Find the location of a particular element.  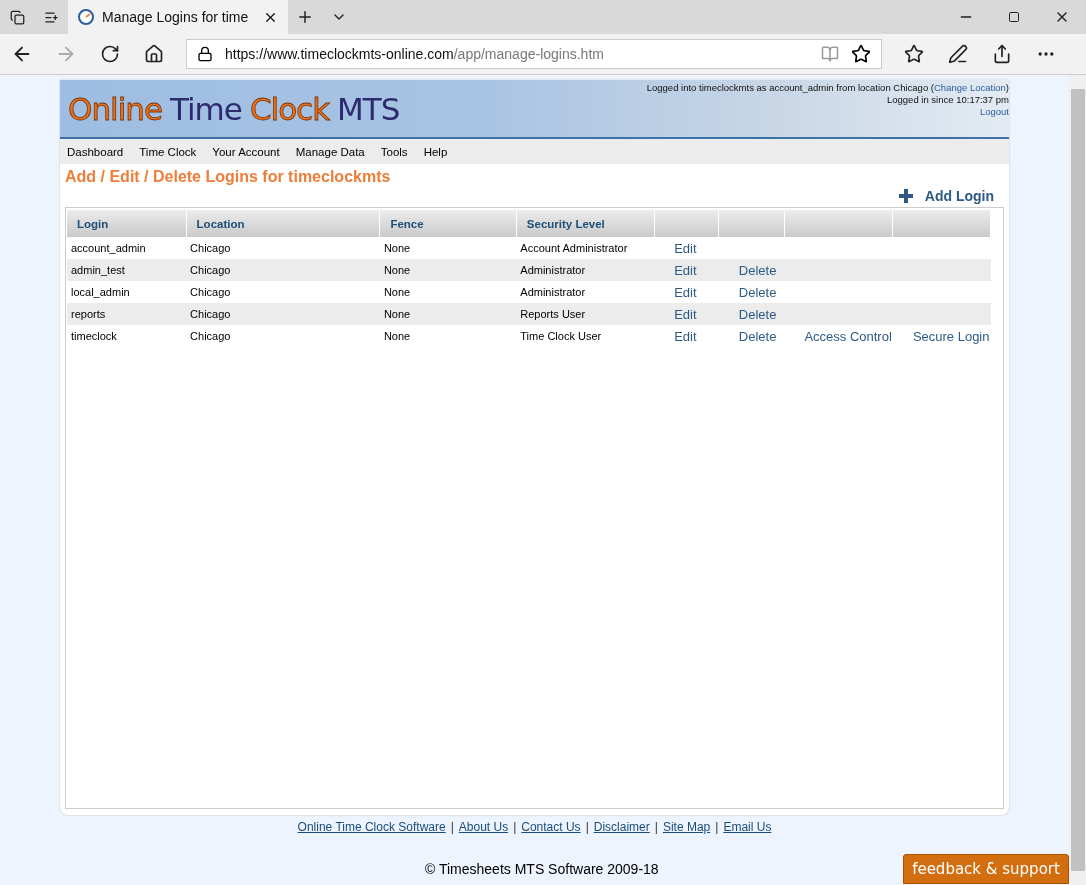

action-link: Secure Login is located at coordinates (943, 336).